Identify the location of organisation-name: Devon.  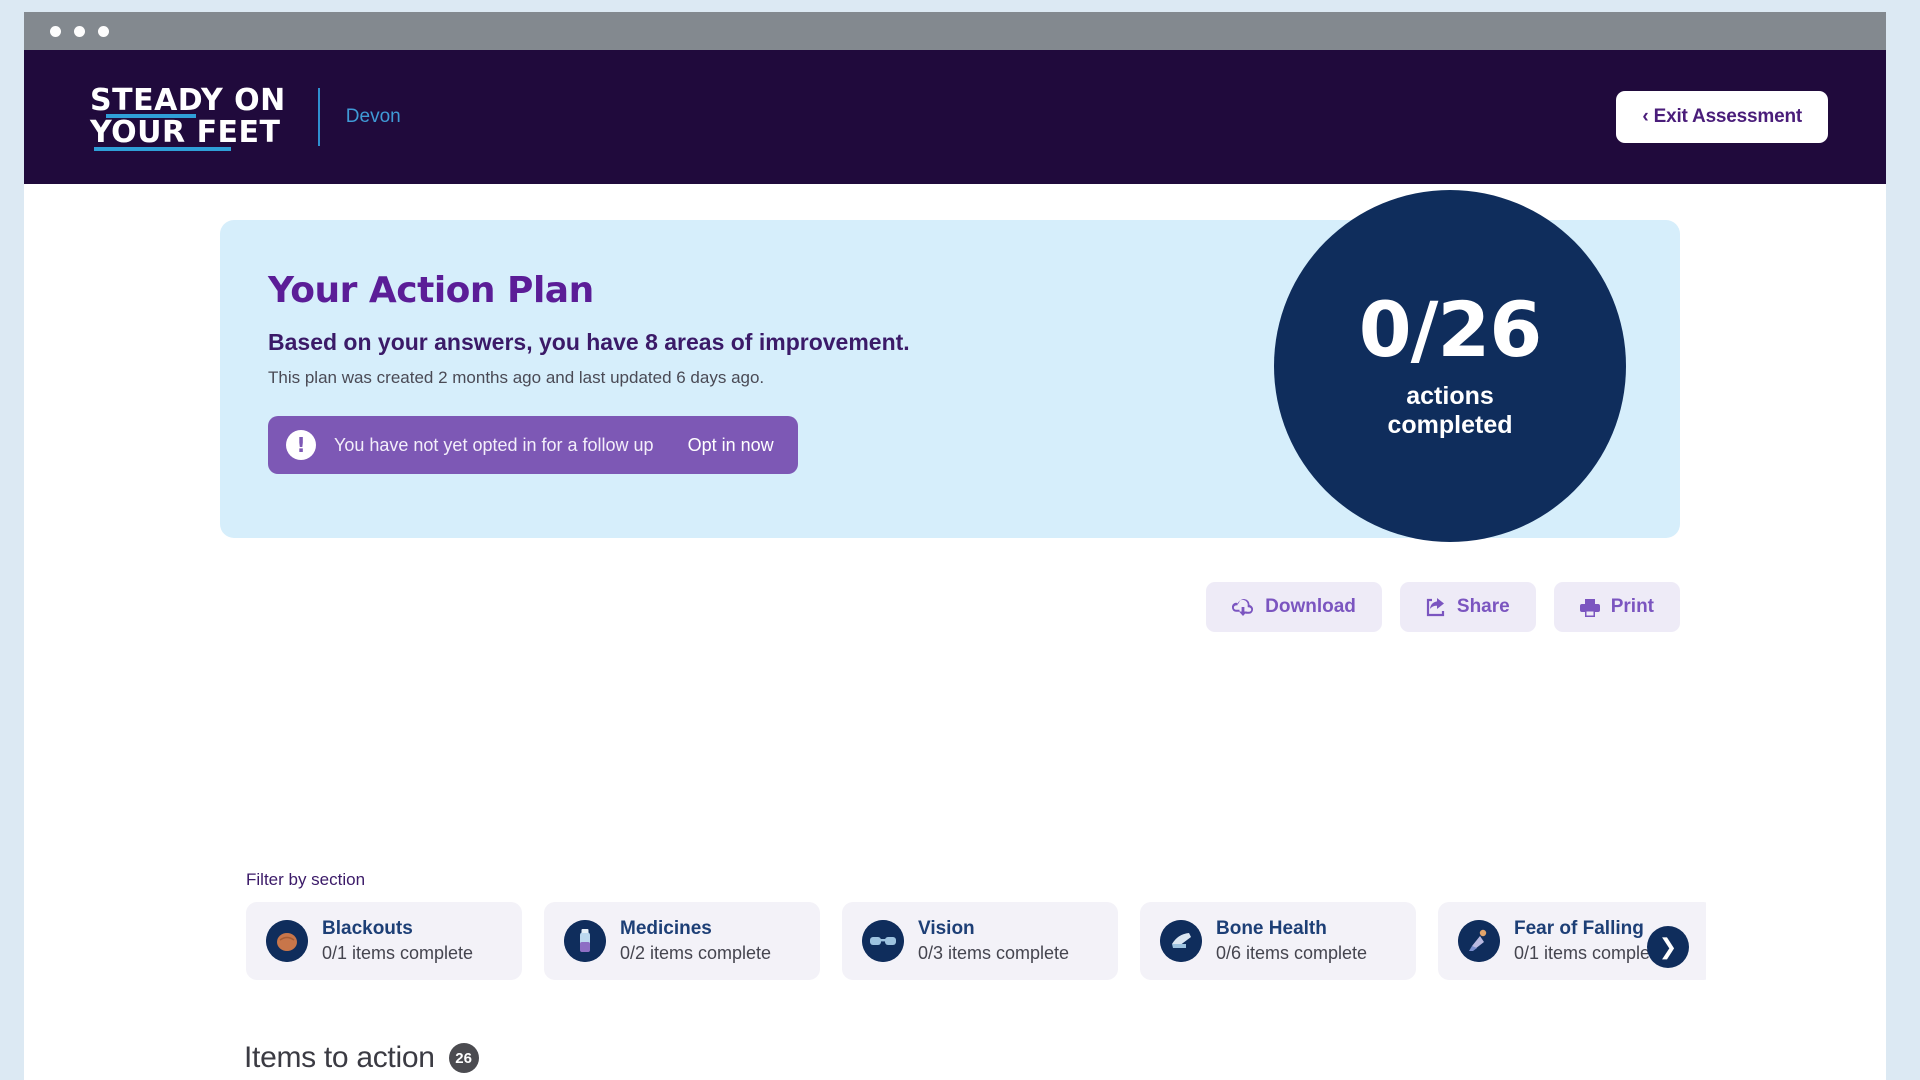
(373, 116).